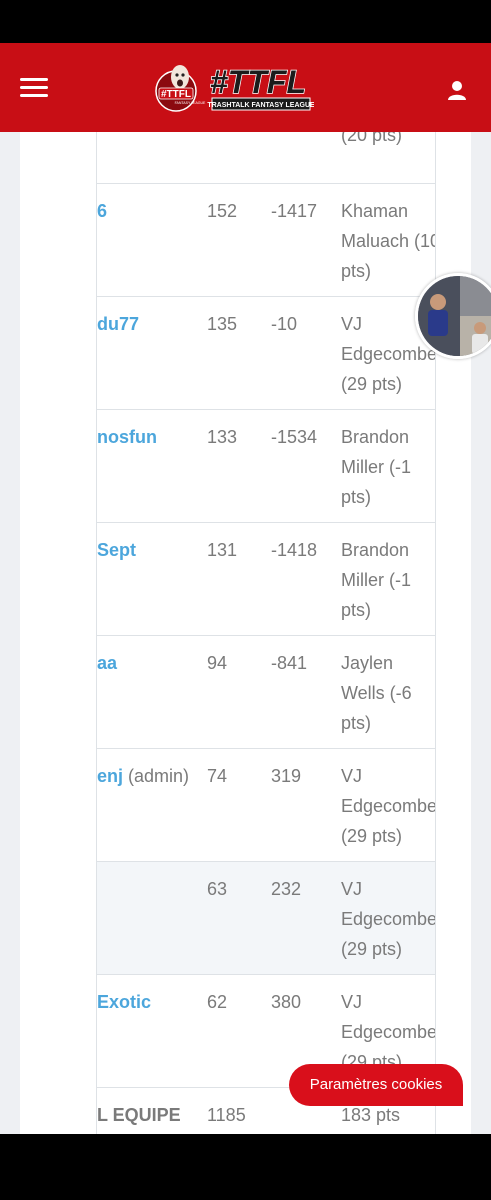  I want to click on player-name-cell: 6, so click(152, 211).